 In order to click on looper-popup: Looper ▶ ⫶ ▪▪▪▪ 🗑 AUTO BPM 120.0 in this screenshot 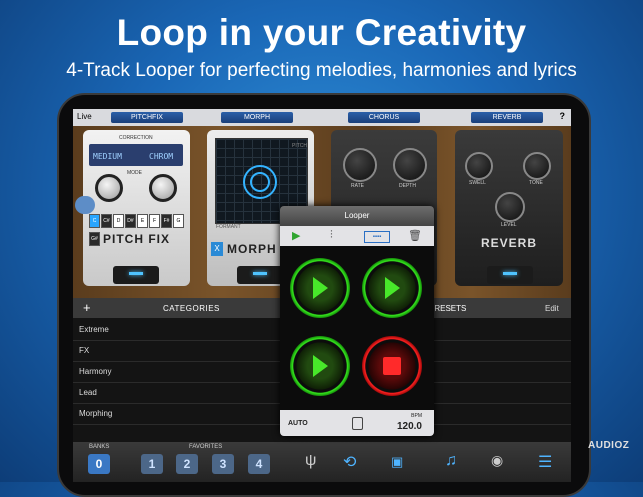, I will do `click(357, 321)`.